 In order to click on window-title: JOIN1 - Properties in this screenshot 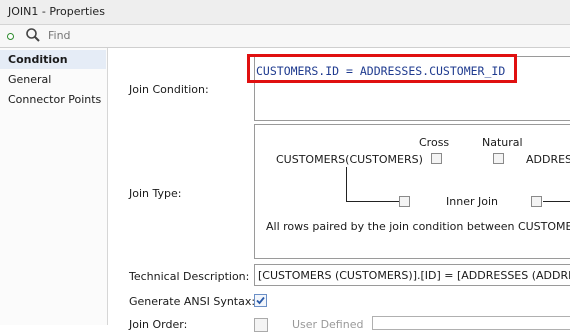, I will do `click(56, 11)`.